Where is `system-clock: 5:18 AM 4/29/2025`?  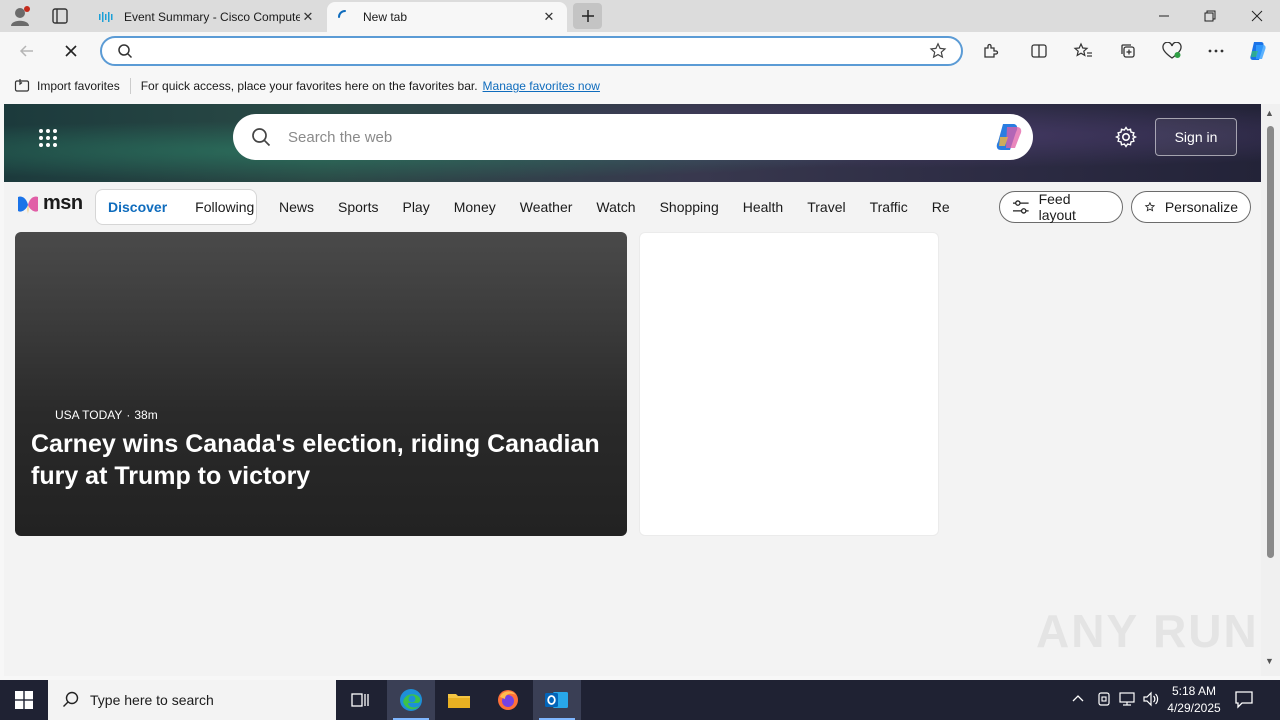
system-clock: 5:18 AM 4/29/2025 is located at coordinates (1194, 700).